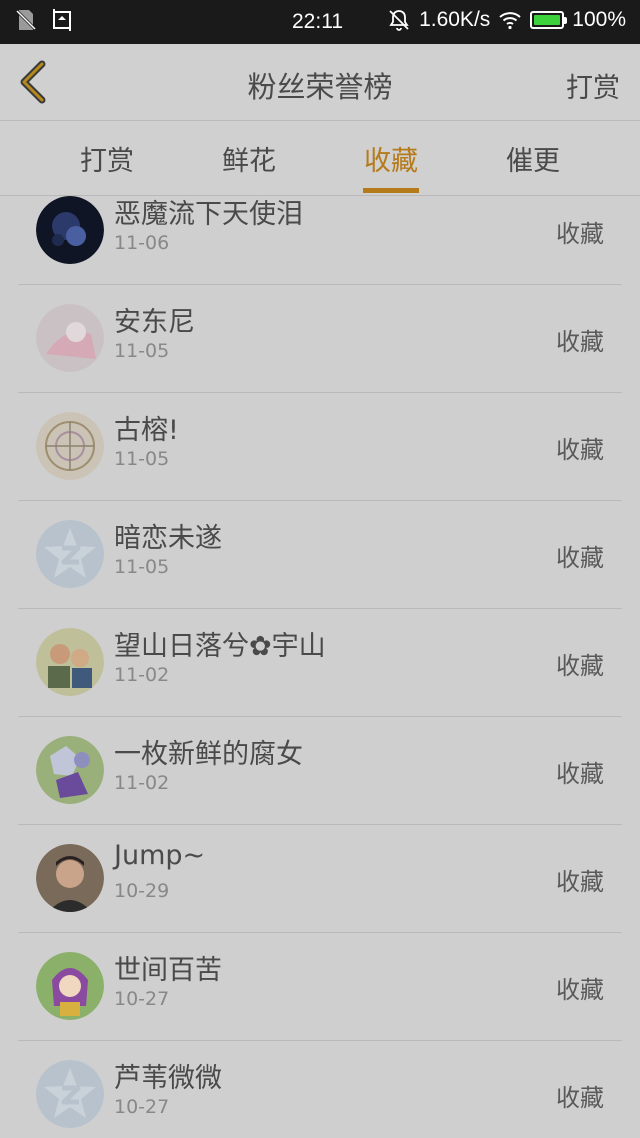 This screenshot has height=1138, width=640. What do you see at coordinates (320, 240) in the screenshot?
I see `list-item: 恶魔流下天使泪 11-06 收藏` at bounding box center [320, 240].